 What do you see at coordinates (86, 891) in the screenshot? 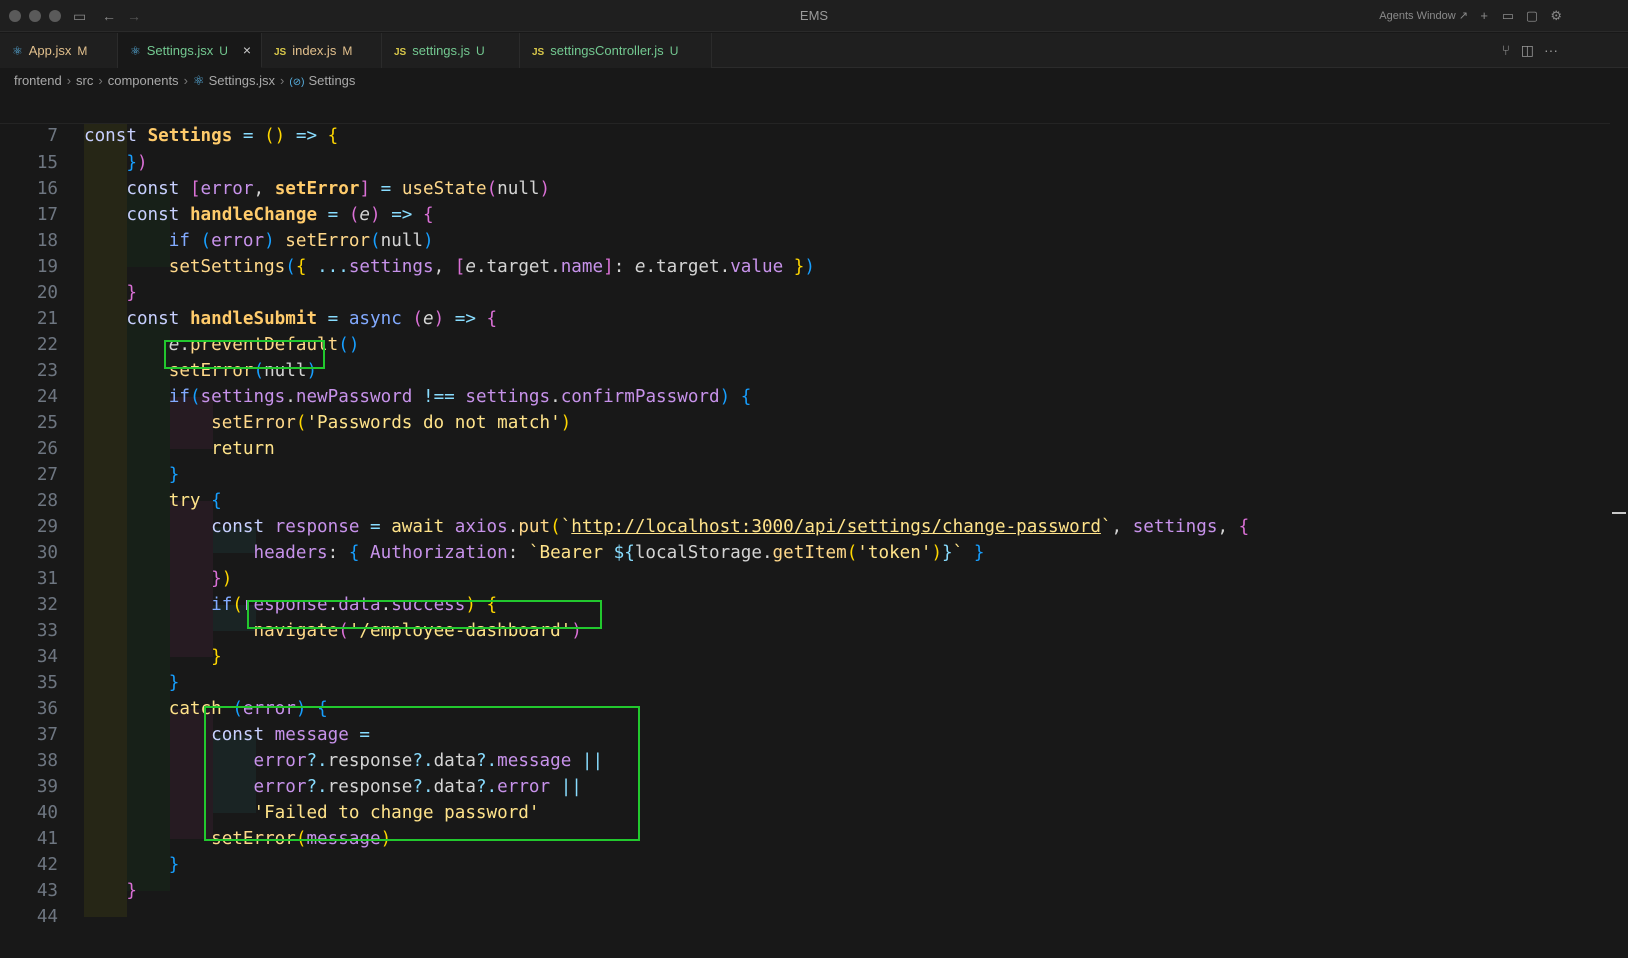
I see `code-line: 43 }` at bounding box center [86, 891].